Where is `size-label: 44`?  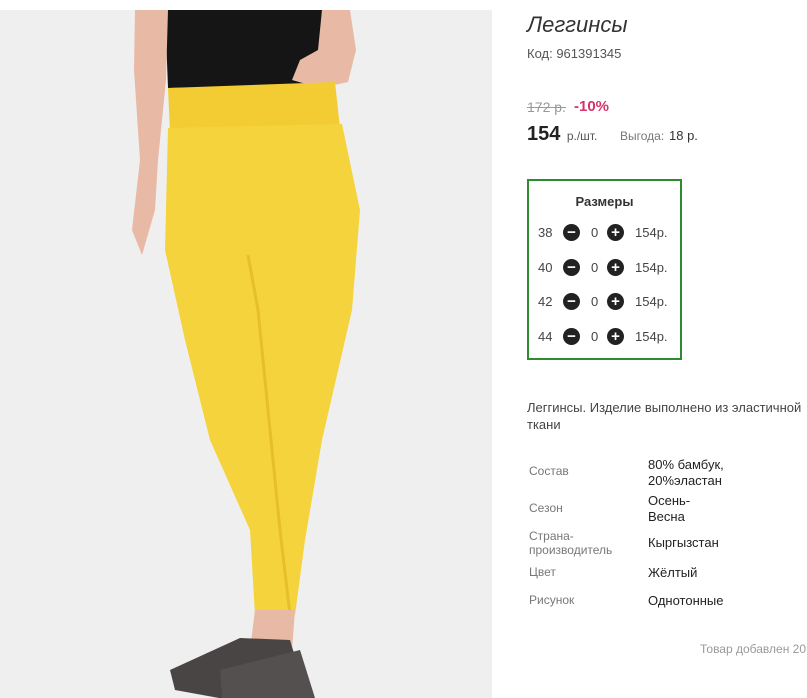
size-label: 44 is located at coordinates (545, 336).